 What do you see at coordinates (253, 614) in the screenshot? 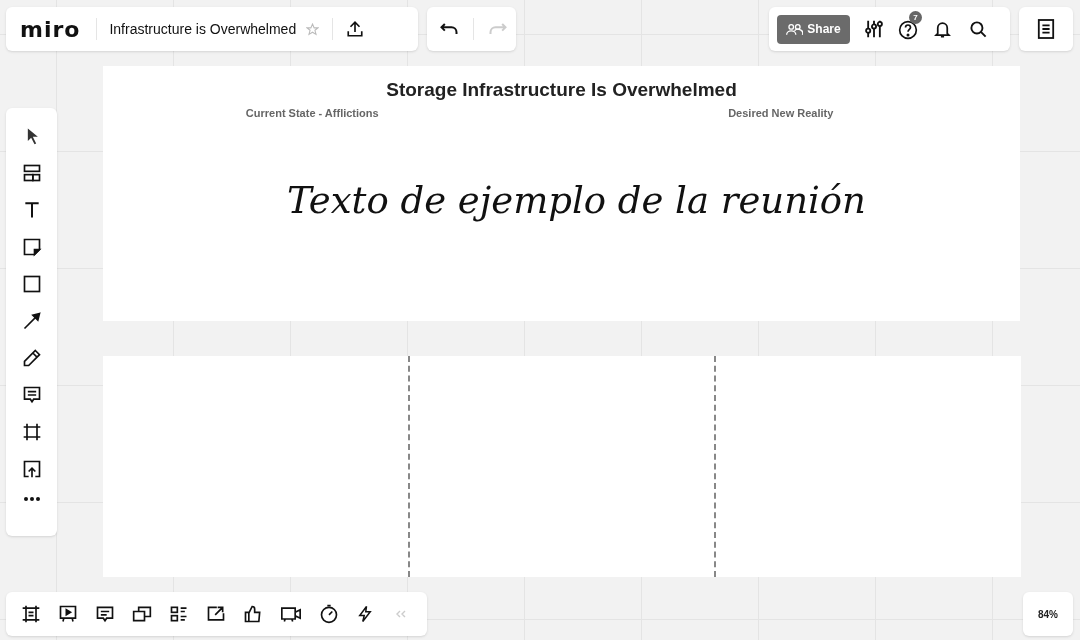
I see `thumbs-up-icon` at bounding box center [253, 614].